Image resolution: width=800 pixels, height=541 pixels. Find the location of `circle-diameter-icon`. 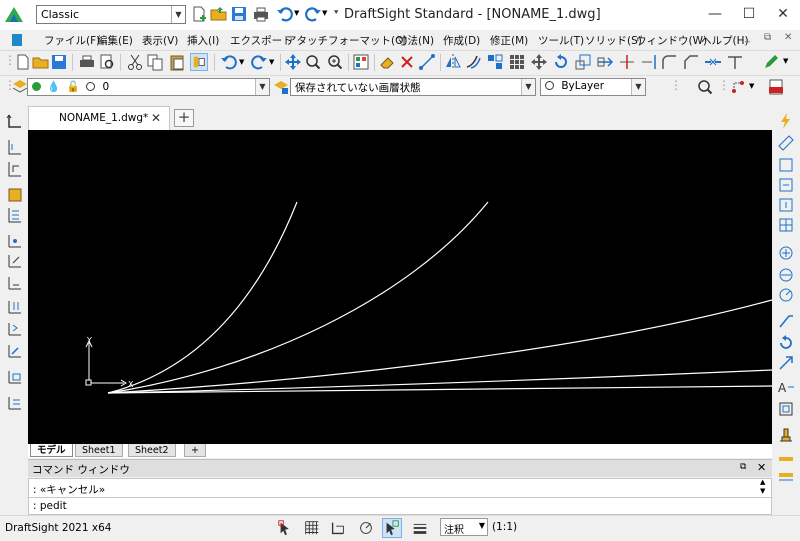

circle-diameter-icon is located at coordinates (786, 275).